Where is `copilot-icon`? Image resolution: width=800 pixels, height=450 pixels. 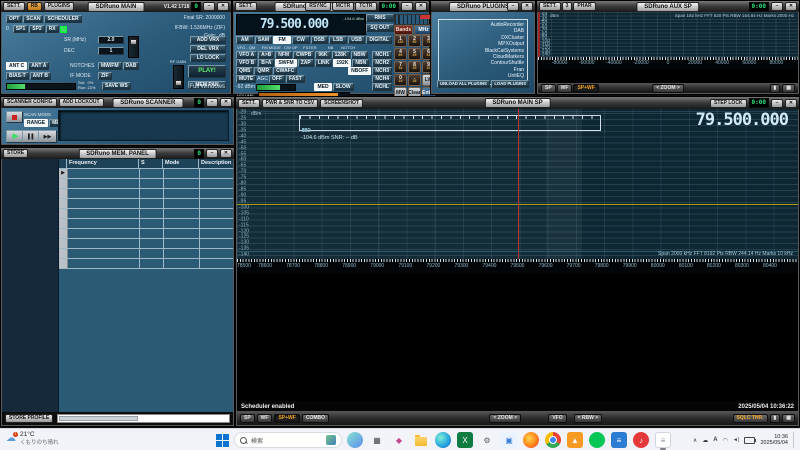 copilot-icon is located at coordinates (355, 440).